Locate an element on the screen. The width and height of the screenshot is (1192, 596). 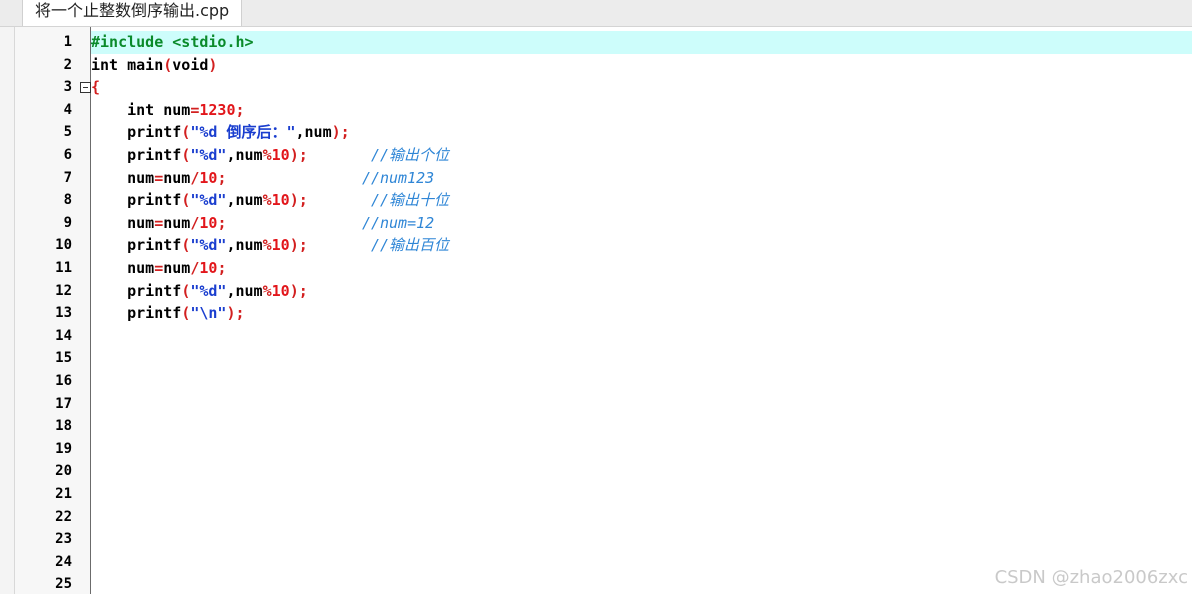
function-name: main is located at coordinates (145, 64).